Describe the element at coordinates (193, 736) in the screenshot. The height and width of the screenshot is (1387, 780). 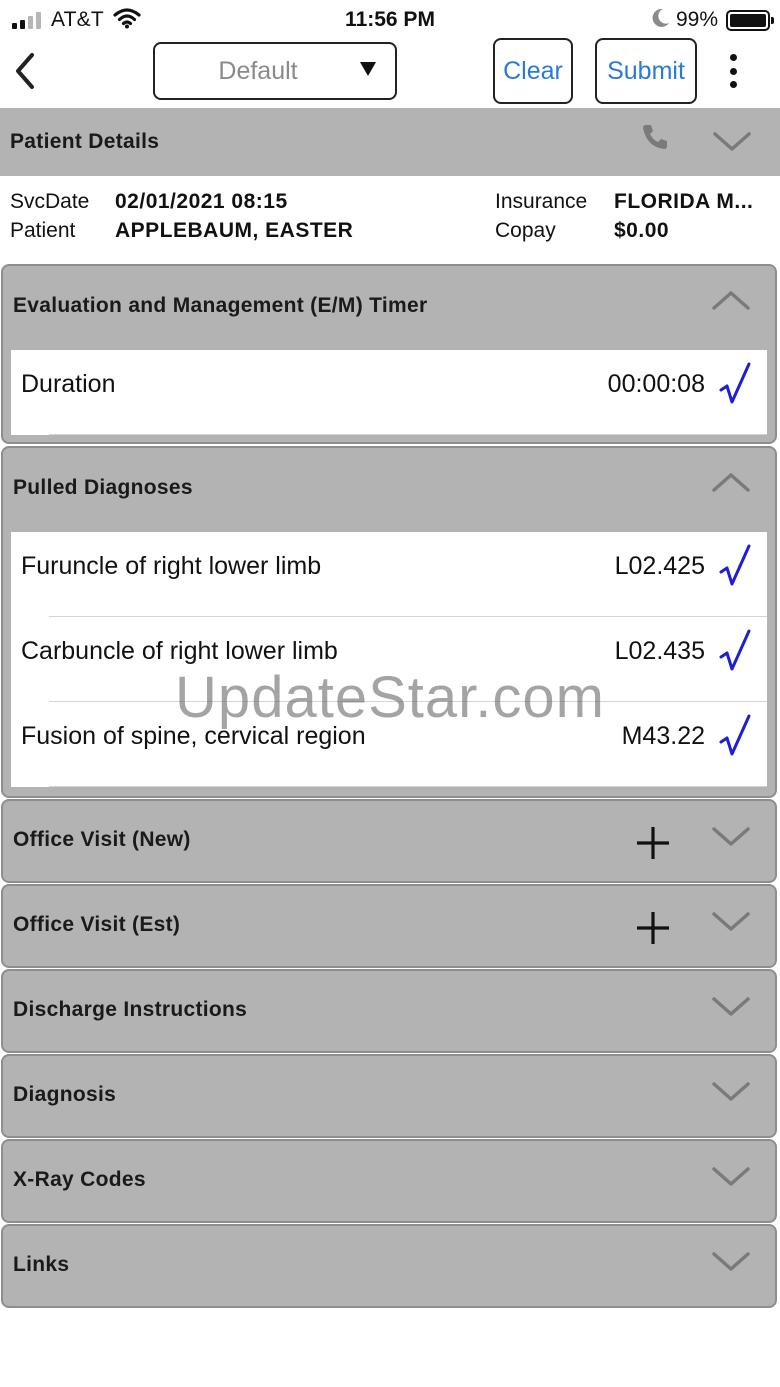
I see `diagnosis-label: Fusion of spine, cervical region` at that location.